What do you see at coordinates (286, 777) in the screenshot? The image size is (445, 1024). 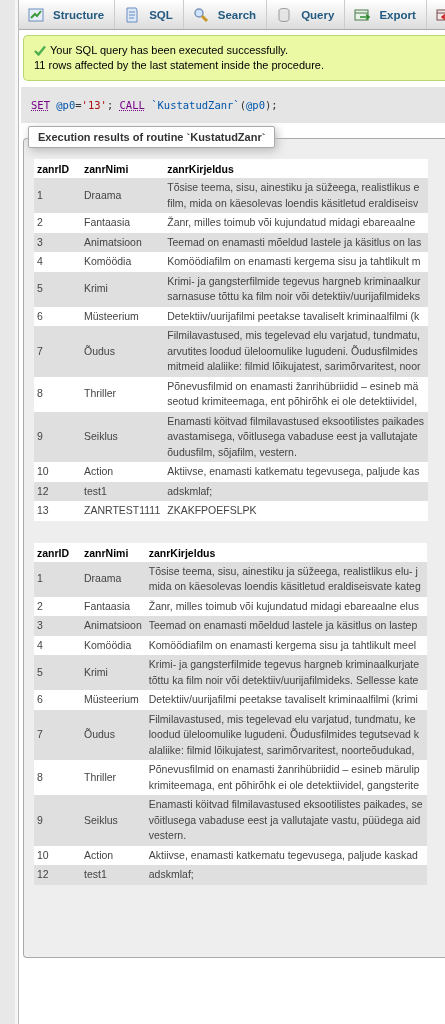 I see `table-cell: Põnevusfilmid on enamasti žanrihübriidid – esineb märulip krimiteemaga, ent põhirõhk ei ole detektiividel, gangsterite` at bounding box center [286, 777].